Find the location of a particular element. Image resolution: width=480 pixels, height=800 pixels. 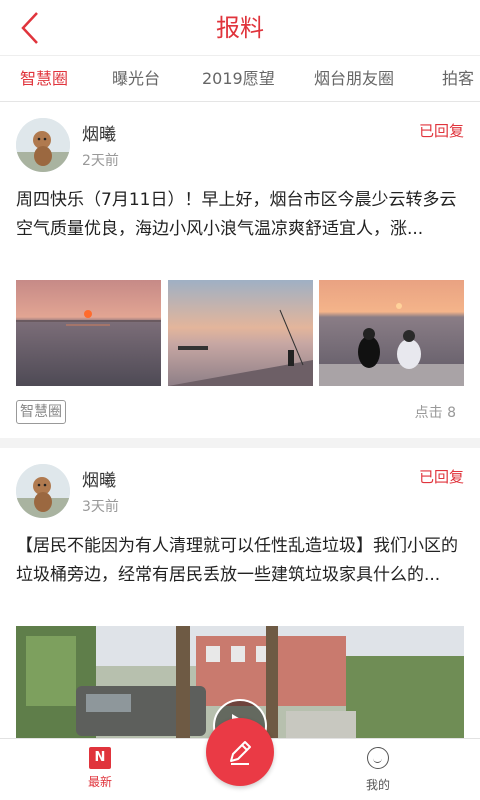

header: 报料 is located at coordinates (240, 28).